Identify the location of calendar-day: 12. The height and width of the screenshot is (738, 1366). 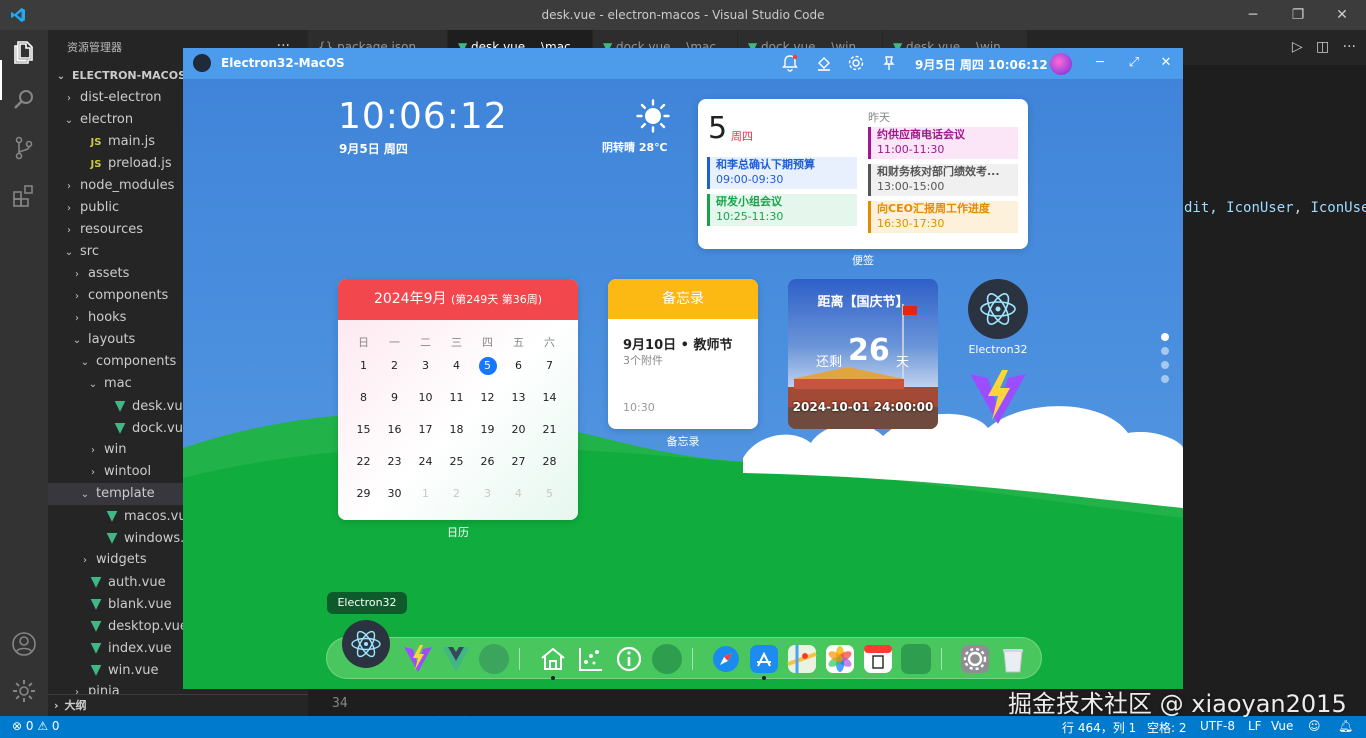
(487, 397).